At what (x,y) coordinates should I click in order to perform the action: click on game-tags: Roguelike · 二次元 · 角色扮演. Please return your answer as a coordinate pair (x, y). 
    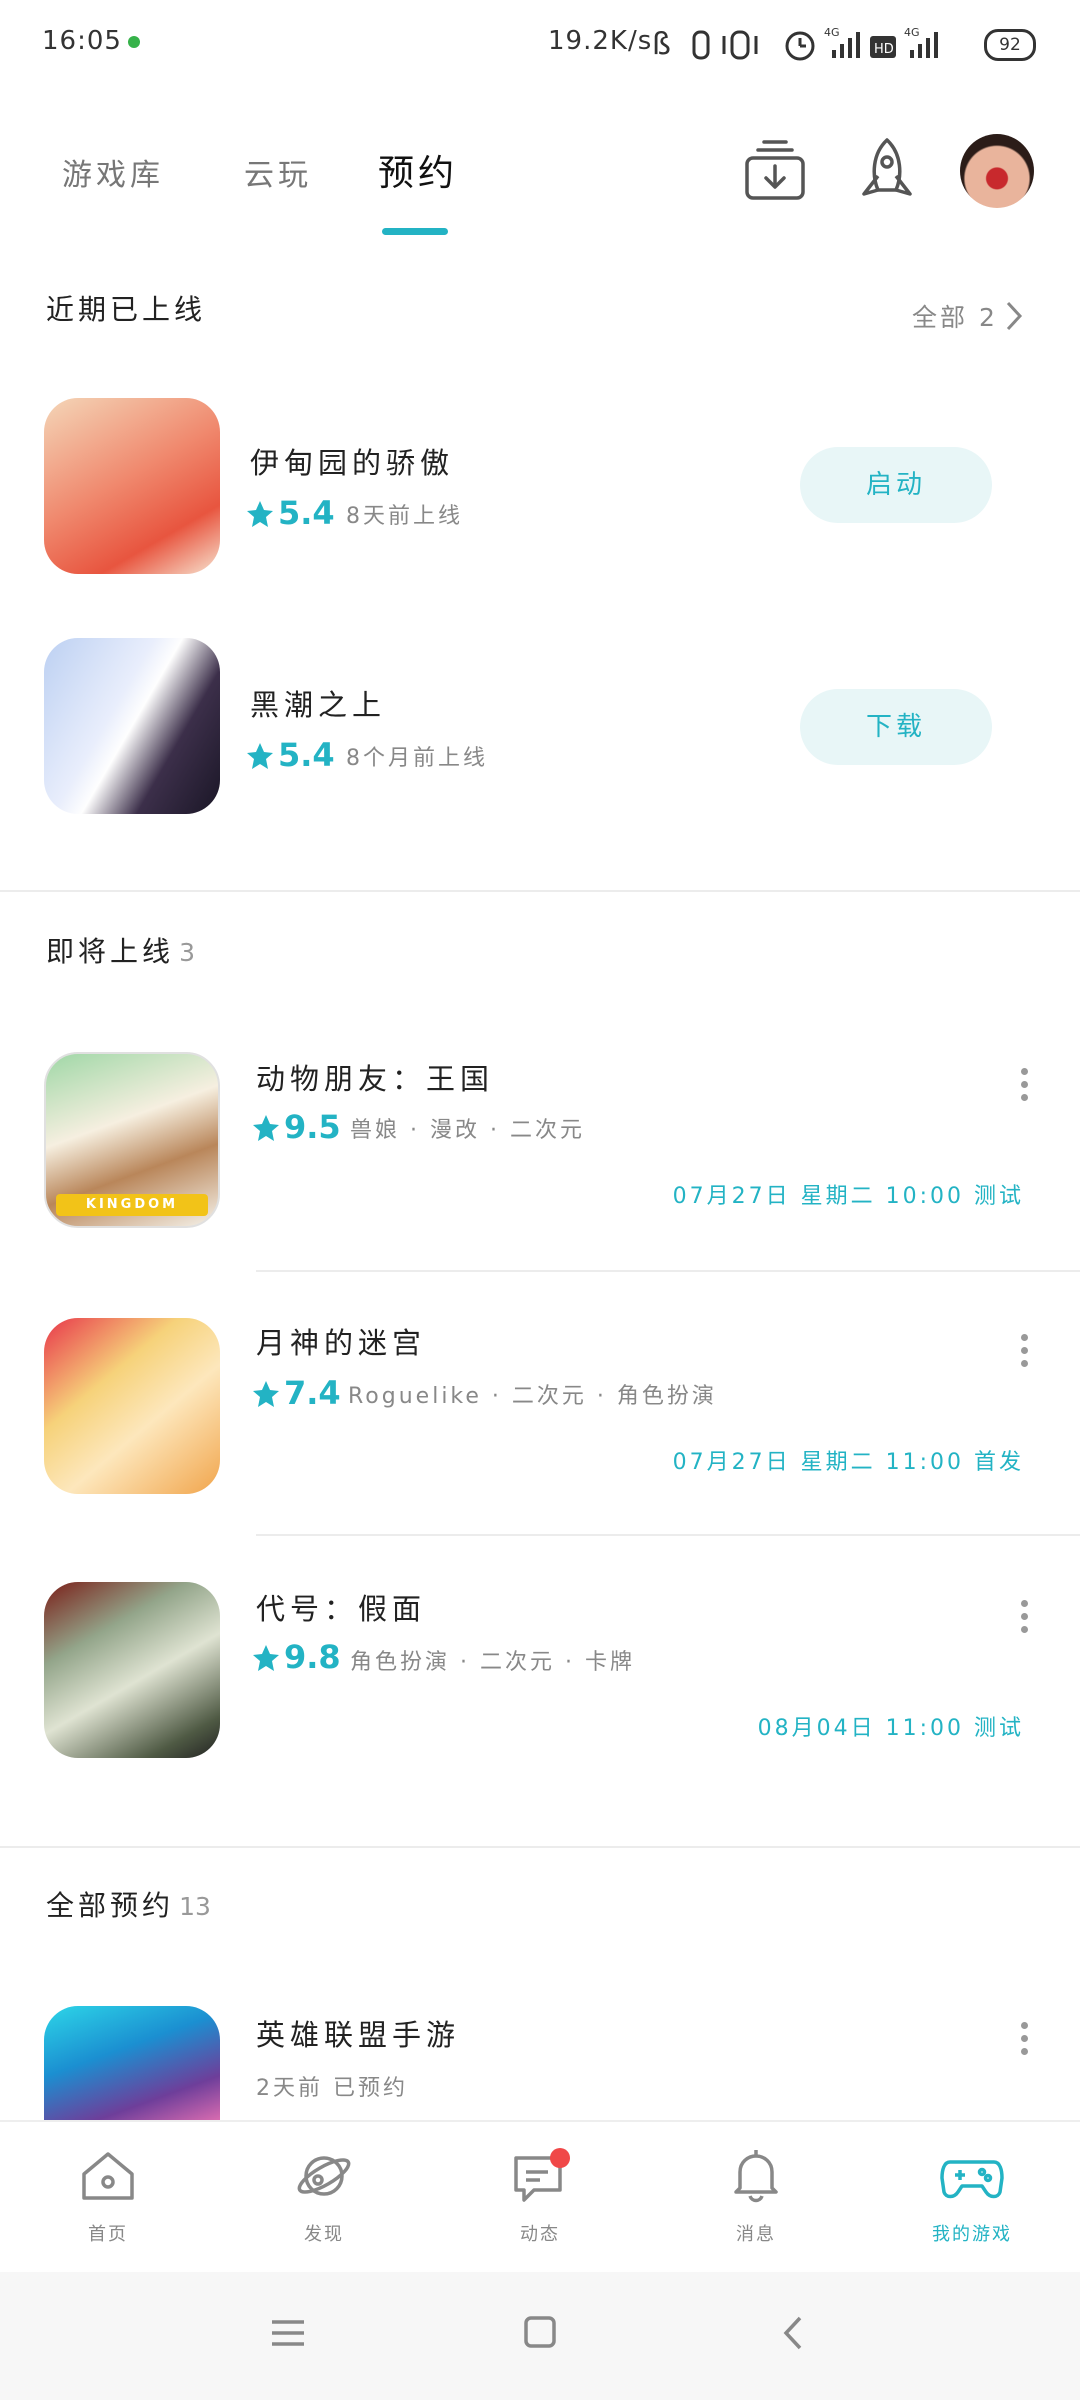
    Looking at the image, I should click on (532, 1396).